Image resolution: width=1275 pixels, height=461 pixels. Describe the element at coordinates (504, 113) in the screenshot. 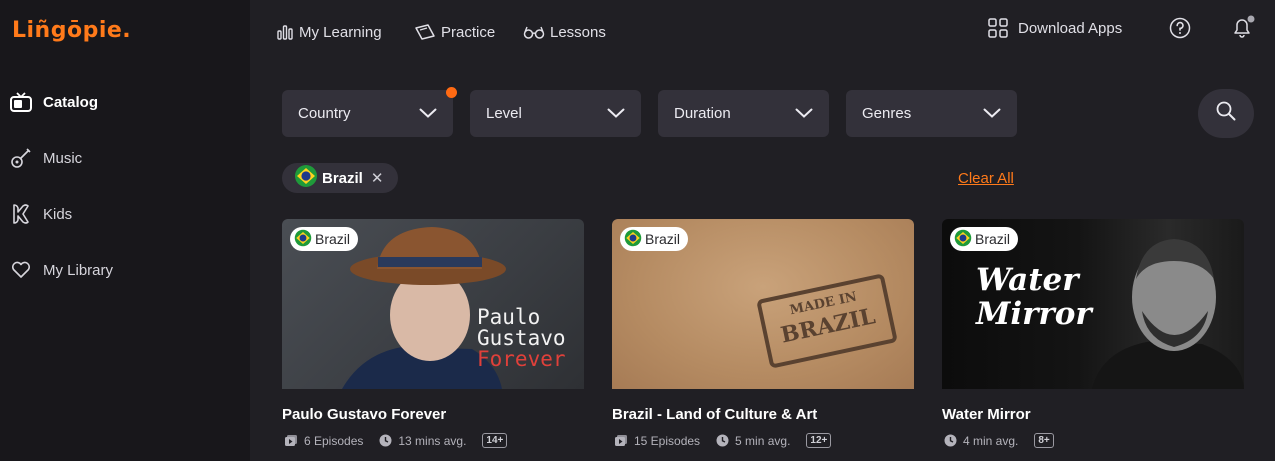

I see `dropdown-label: Level` at that location.